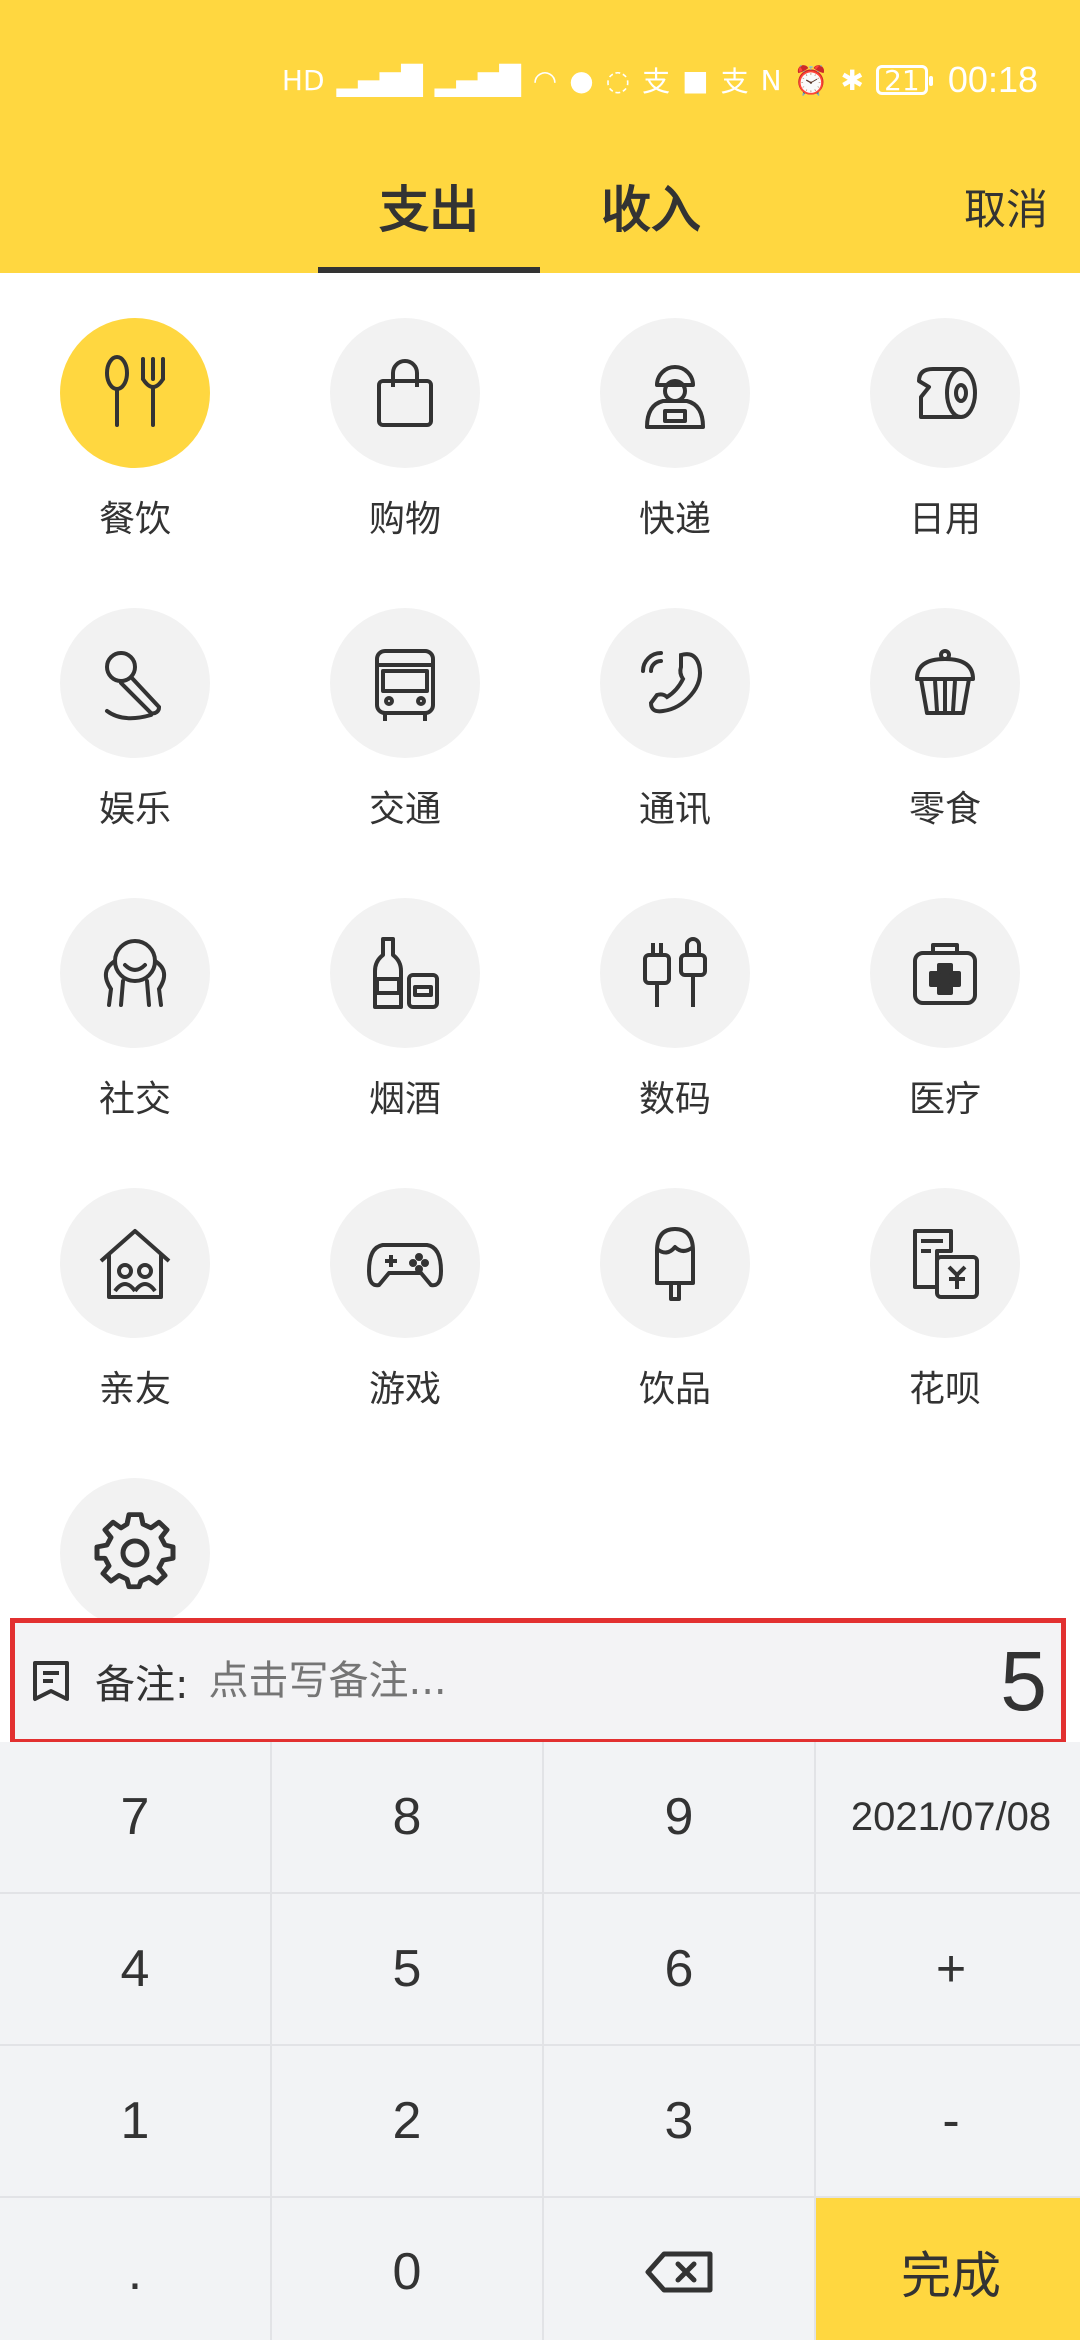 Image resolution: width=1080 pixels, height=2340 pixels. What do you see at coordinates (134, 519) in the screenshot?
I see `category-label: 餐饮` at bounding box center [134, 519].